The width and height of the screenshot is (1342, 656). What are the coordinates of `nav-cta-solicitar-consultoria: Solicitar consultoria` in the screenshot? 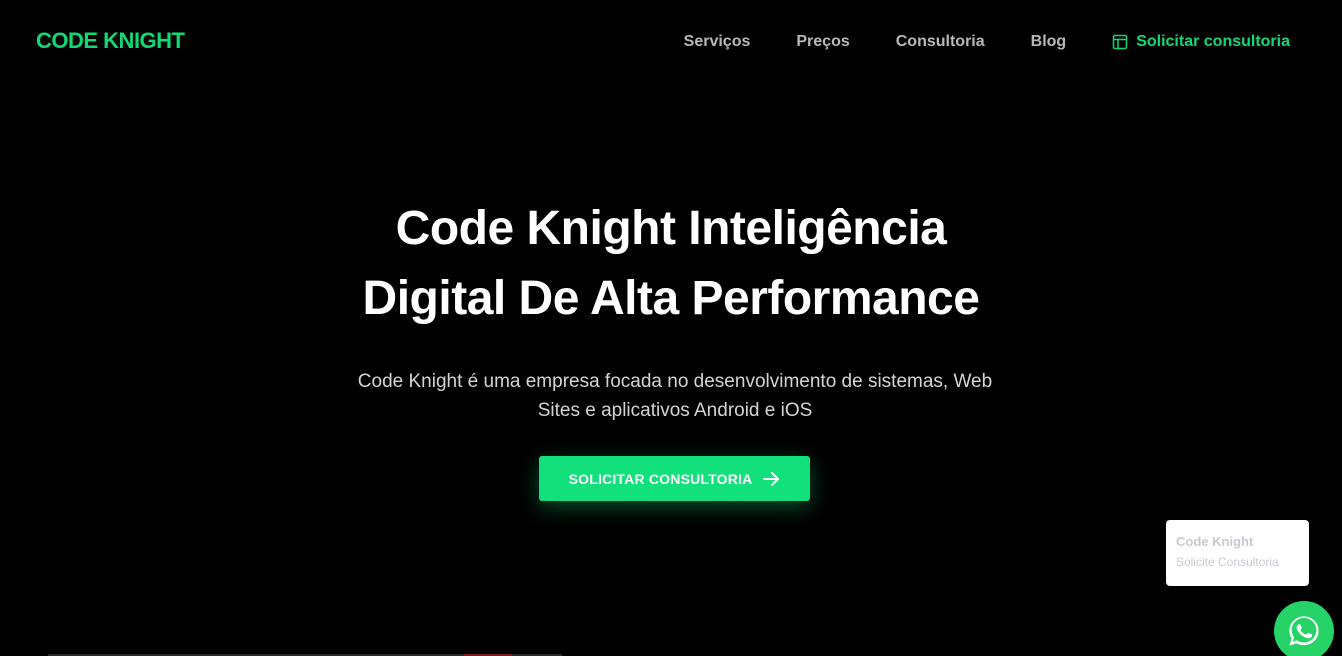 It's located at (1201, 42).